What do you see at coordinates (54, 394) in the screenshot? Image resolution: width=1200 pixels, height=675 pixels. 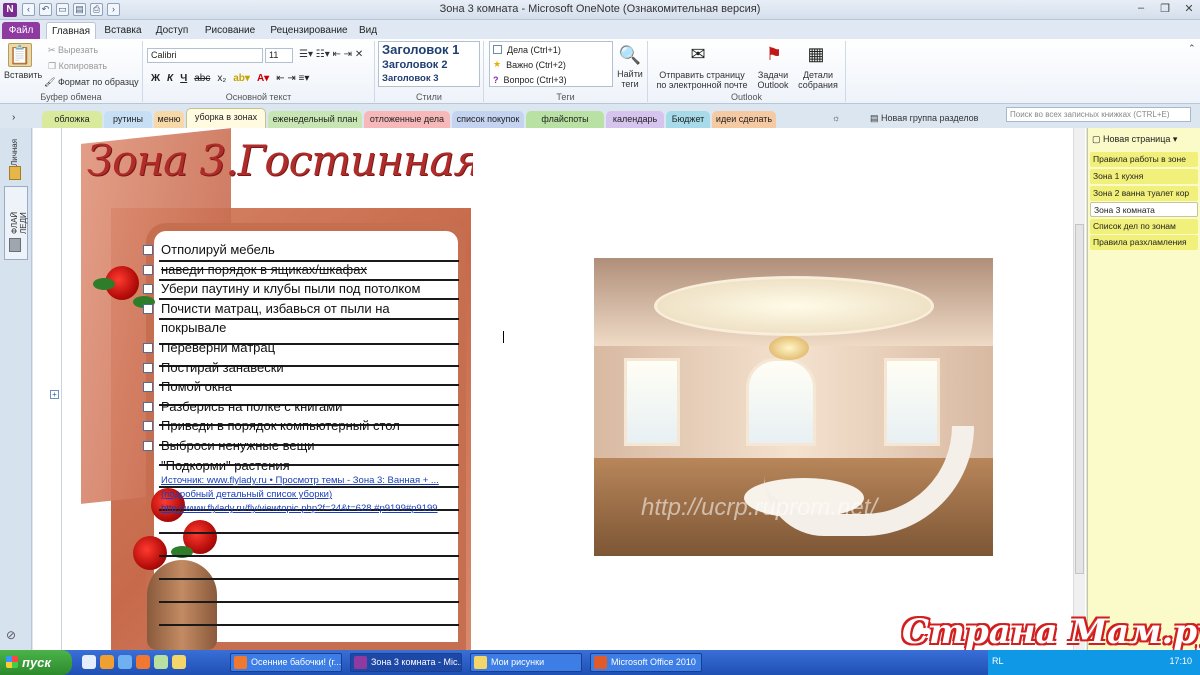 I see `expand-icon: +` at bounding box center [54, 394].